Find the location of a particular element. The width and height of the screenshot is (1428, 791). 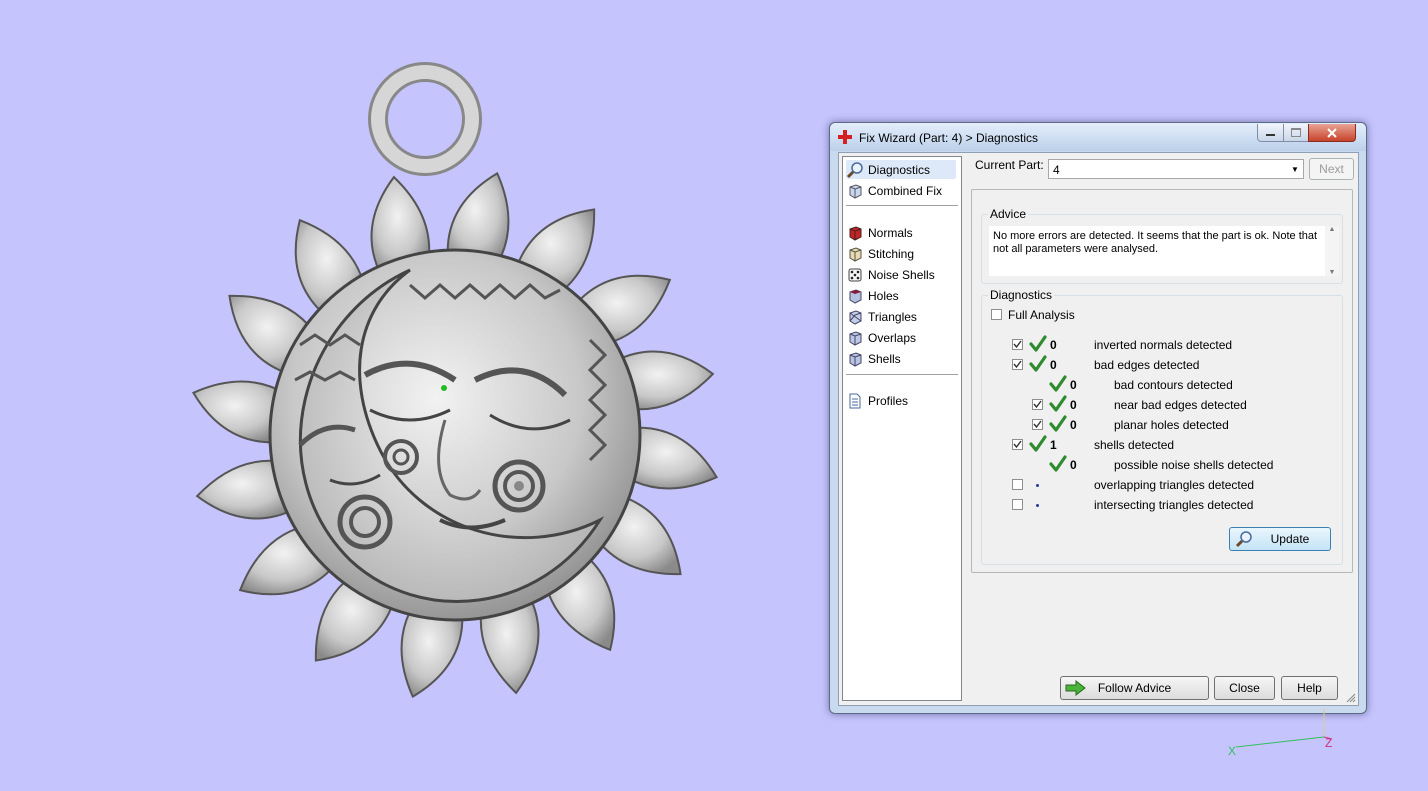

nav-item-shells: Shells is located at coordinates (873, 358).